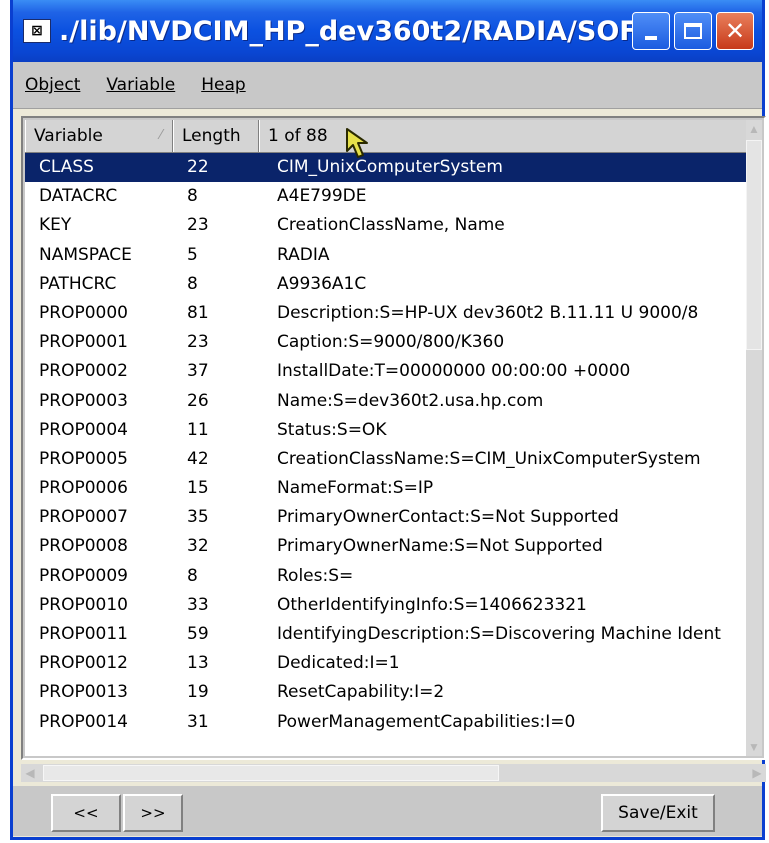 This screenshot has height=843, width=769. What do you see at coordinates (298, 136) in the screenshot?
I see `column-header-value-label: 1 of 88` at bounding box center [298, 136].